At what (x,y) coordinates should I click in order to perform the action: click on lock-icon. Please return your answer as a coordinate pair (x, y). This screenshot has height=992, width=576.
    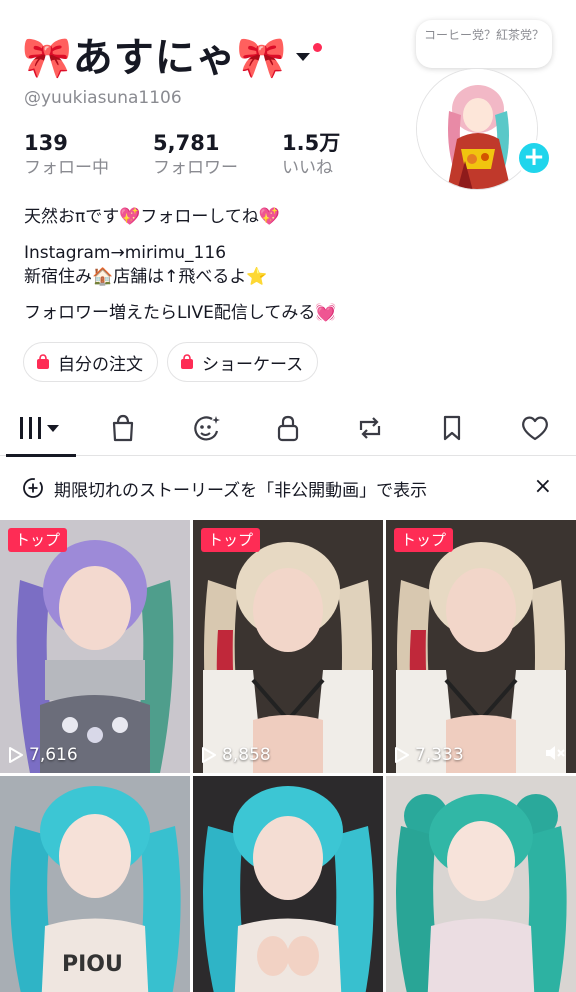
    Looking at the image, I should click on (288, 428).